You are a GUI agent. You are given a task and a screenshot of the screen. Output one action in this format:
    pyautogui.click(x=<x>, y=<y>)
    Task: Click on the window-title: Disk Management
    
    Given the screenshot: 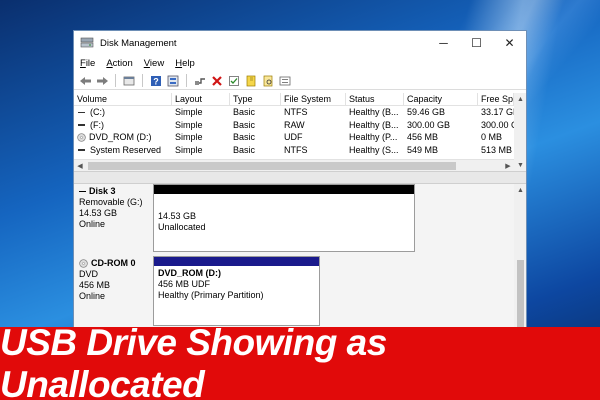 What is the action you would take?
    pyautogui.click(x=138, y=43)
    